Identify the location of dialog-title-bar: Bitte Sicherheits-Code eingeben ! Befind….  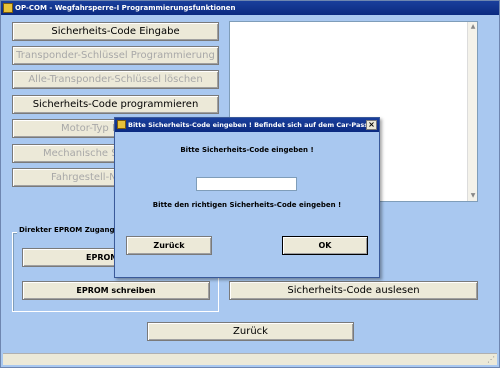
(247, 125).